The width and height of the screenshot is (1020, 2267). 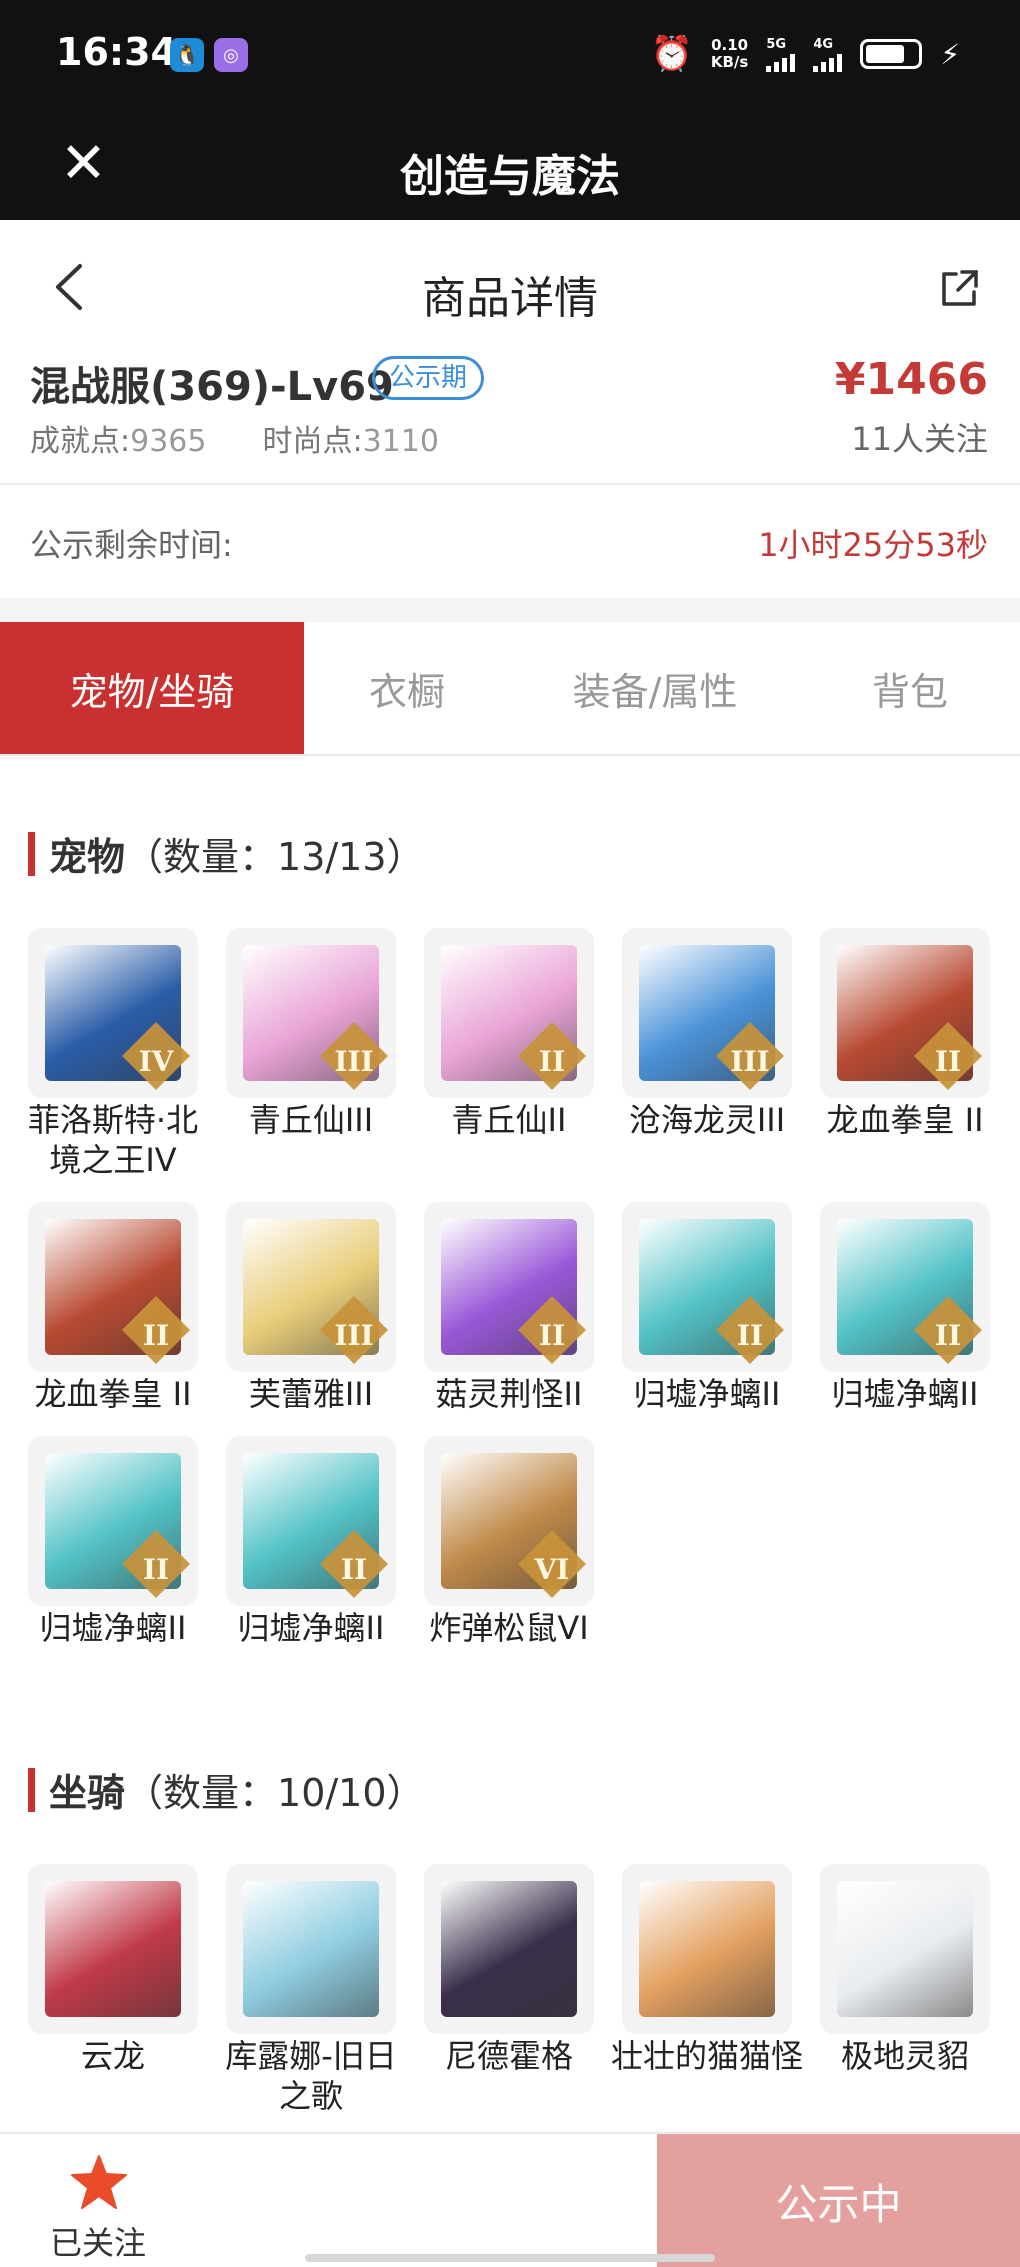 What do you see at coordinates (509, 1120) in the screenshot?
I see `item-name: 青丘仙II` at bounding box center [509, 1120].